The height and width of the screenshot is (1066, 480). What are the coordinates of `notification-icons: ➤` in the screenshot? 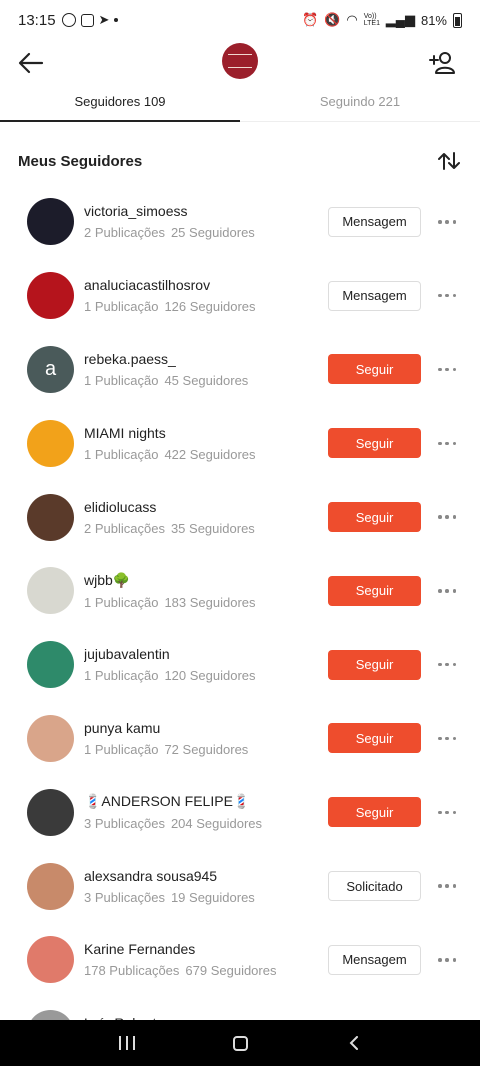 It's located at (90, 20).